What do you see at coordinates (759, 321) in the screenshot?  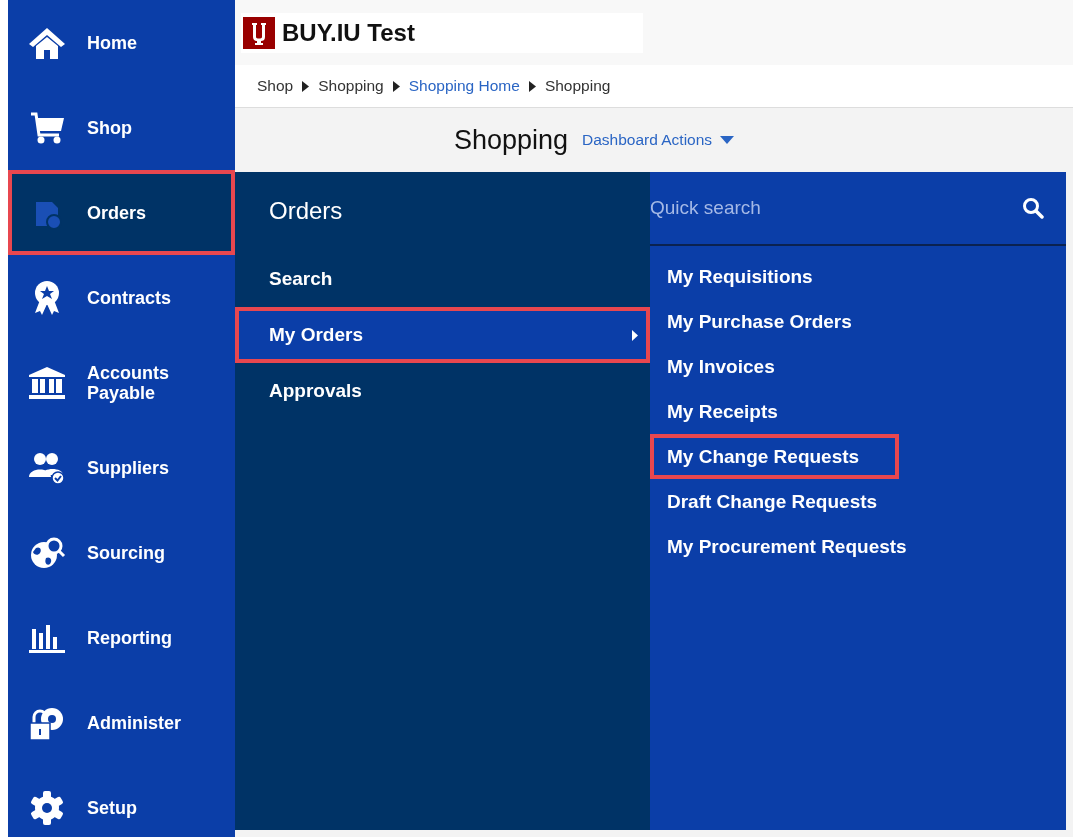 I see `submenu-item: My Purchase Orders` at bounding box center [759, 321].